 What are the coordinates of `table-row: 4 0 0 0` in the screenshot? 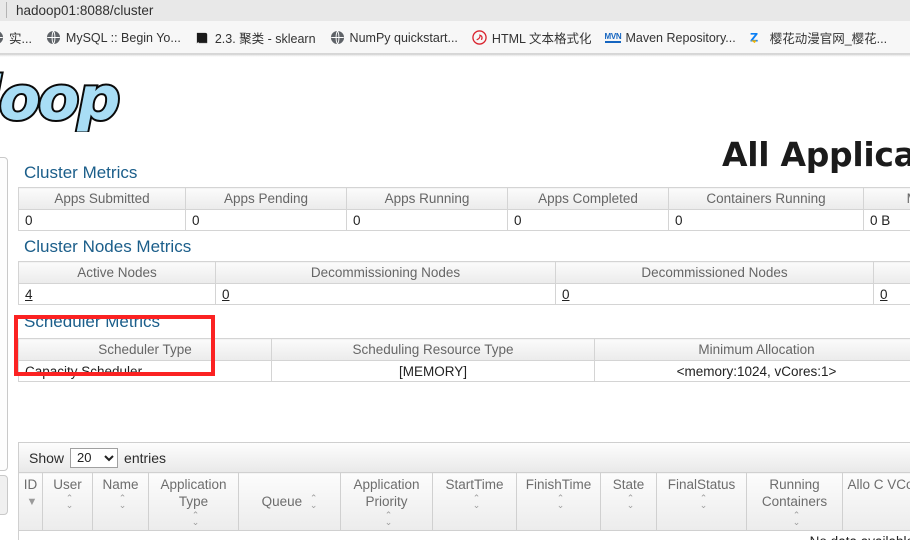 It's located at (464, 294).